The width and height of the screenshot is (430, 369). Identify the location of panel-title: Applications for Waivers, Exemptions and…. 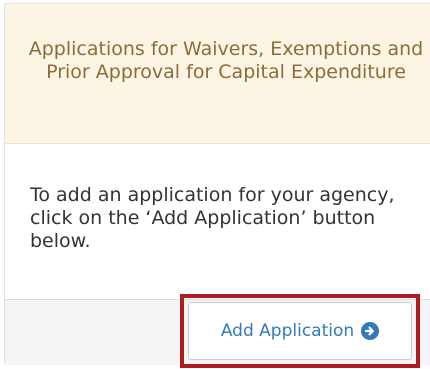
(226, 60).